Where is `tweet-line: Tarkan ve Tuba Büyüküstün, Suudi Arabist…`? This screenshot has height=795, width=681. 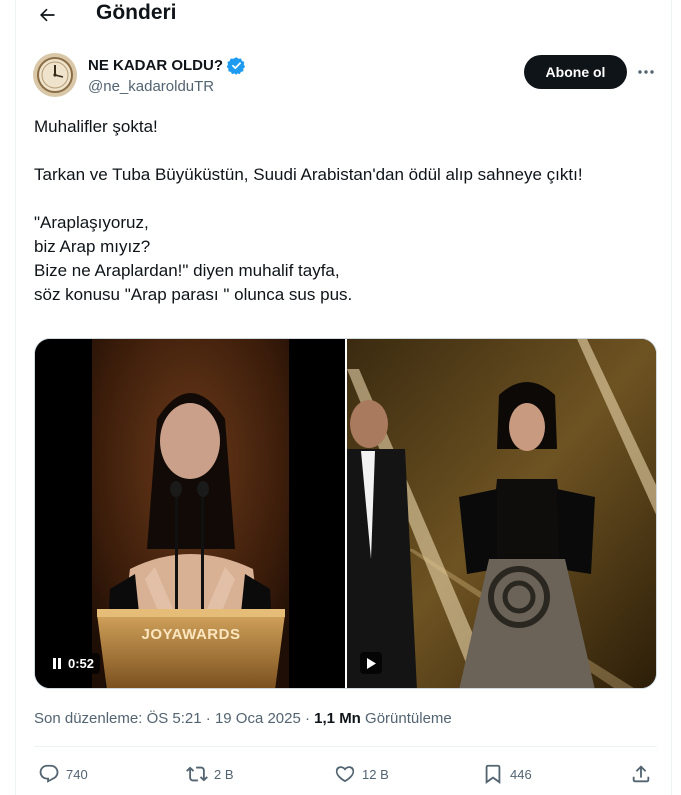 tweet-line: Tarkan ve Tuba Büyüküstün, Suudi Arabist… is located at coordinates (308, 174).